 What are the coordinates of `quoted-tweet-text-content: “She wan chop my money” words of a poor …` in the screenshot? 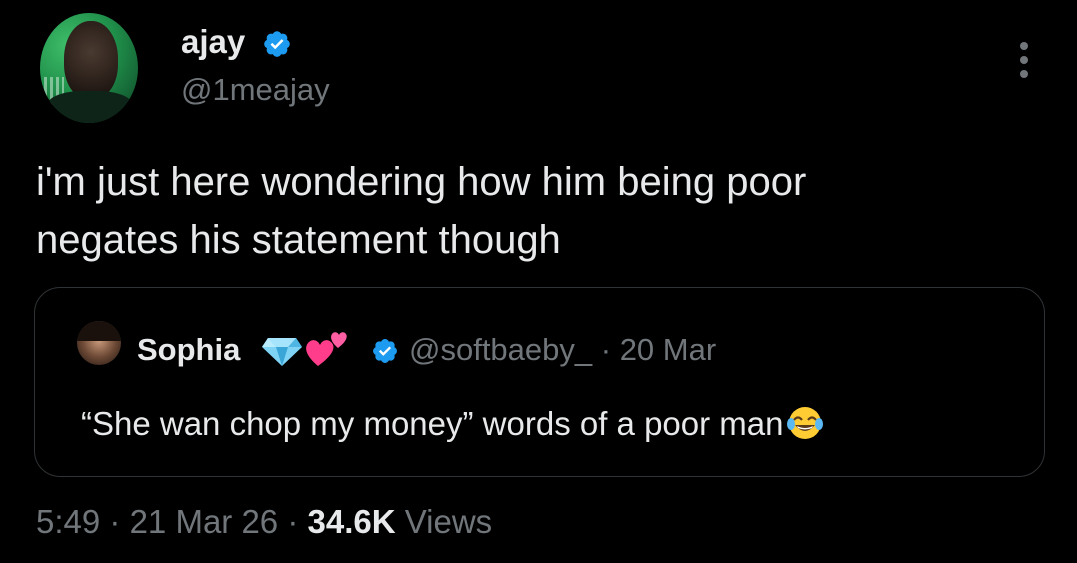 It's located at (432, 423).